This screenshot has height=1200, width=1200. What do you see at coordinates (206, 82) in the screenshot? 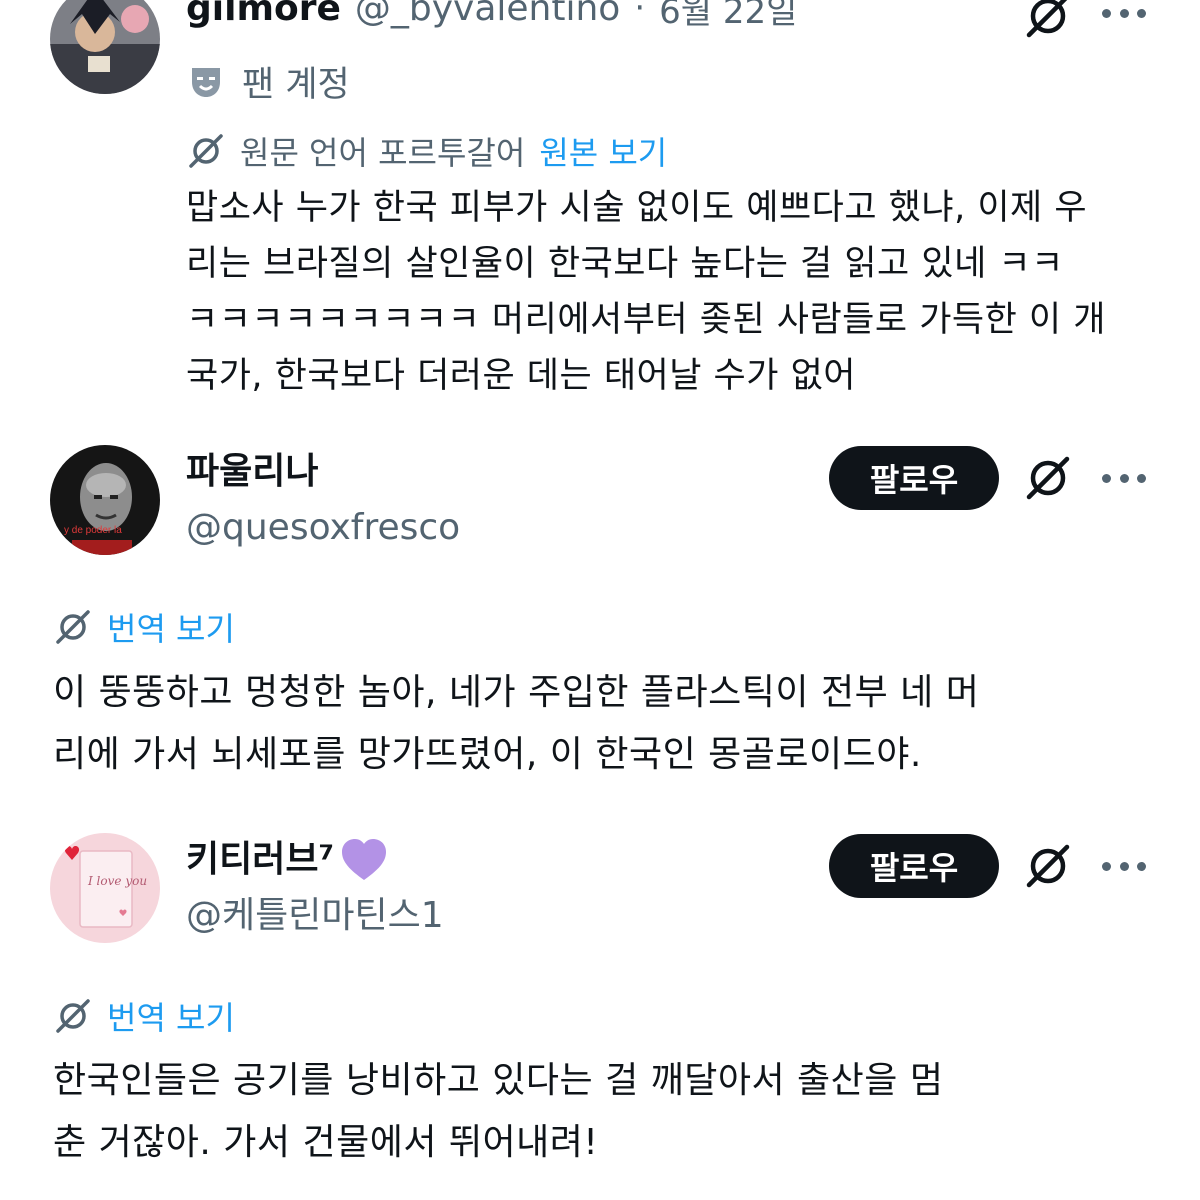
I see `theater-mask-icon` at bounding box center [206, 82].